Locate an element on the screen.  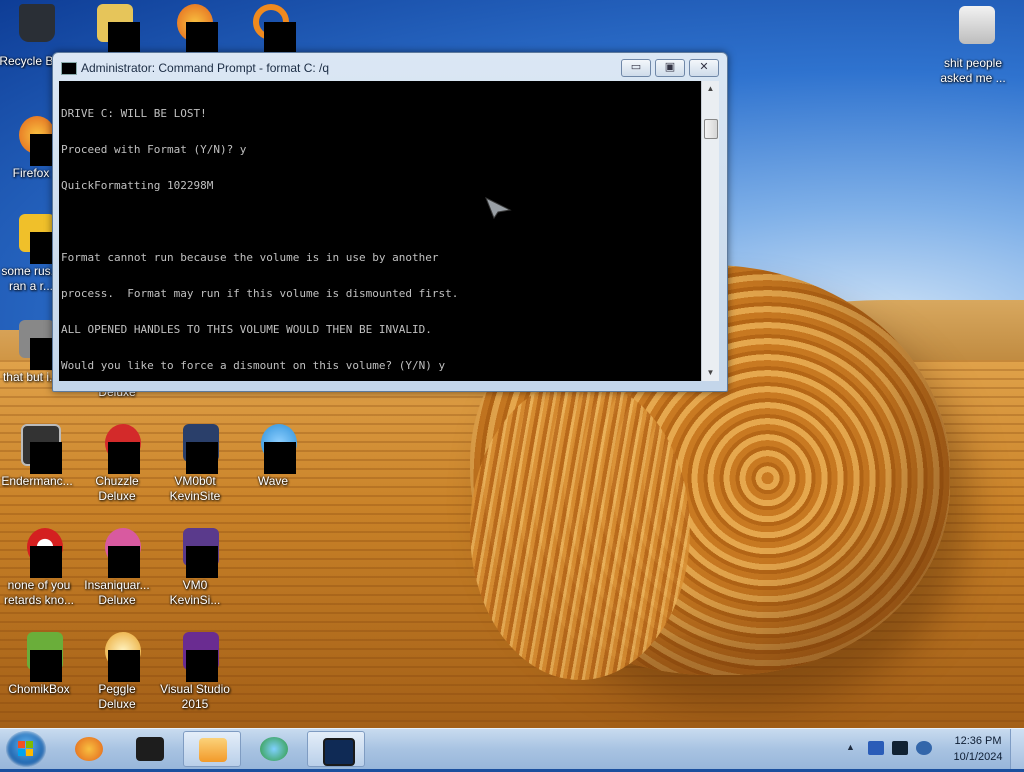
mouse-cursor-icon is located at coordinates (498, 208).